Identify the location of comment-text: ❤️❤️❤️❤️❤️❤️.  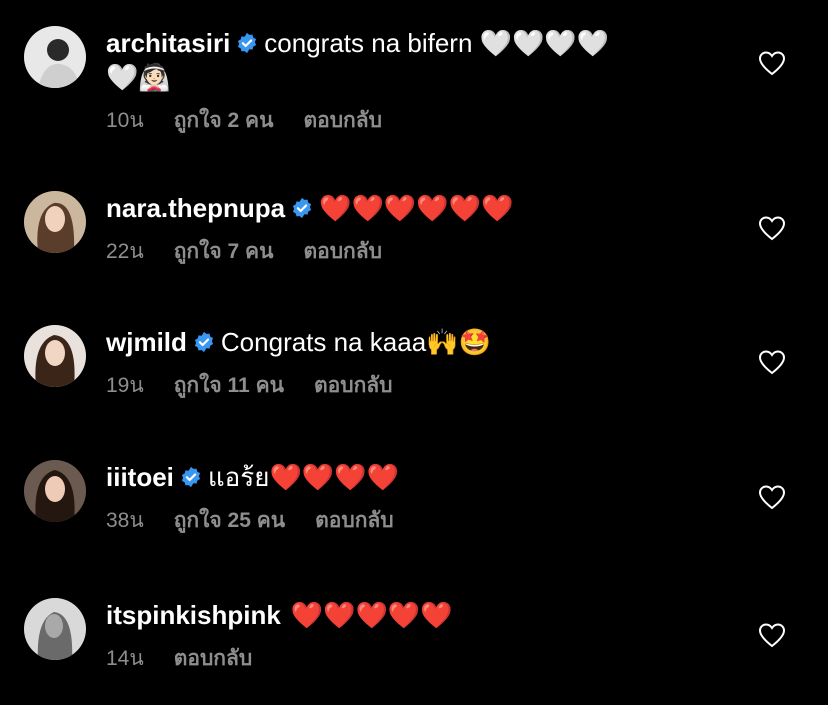
(416, 208).